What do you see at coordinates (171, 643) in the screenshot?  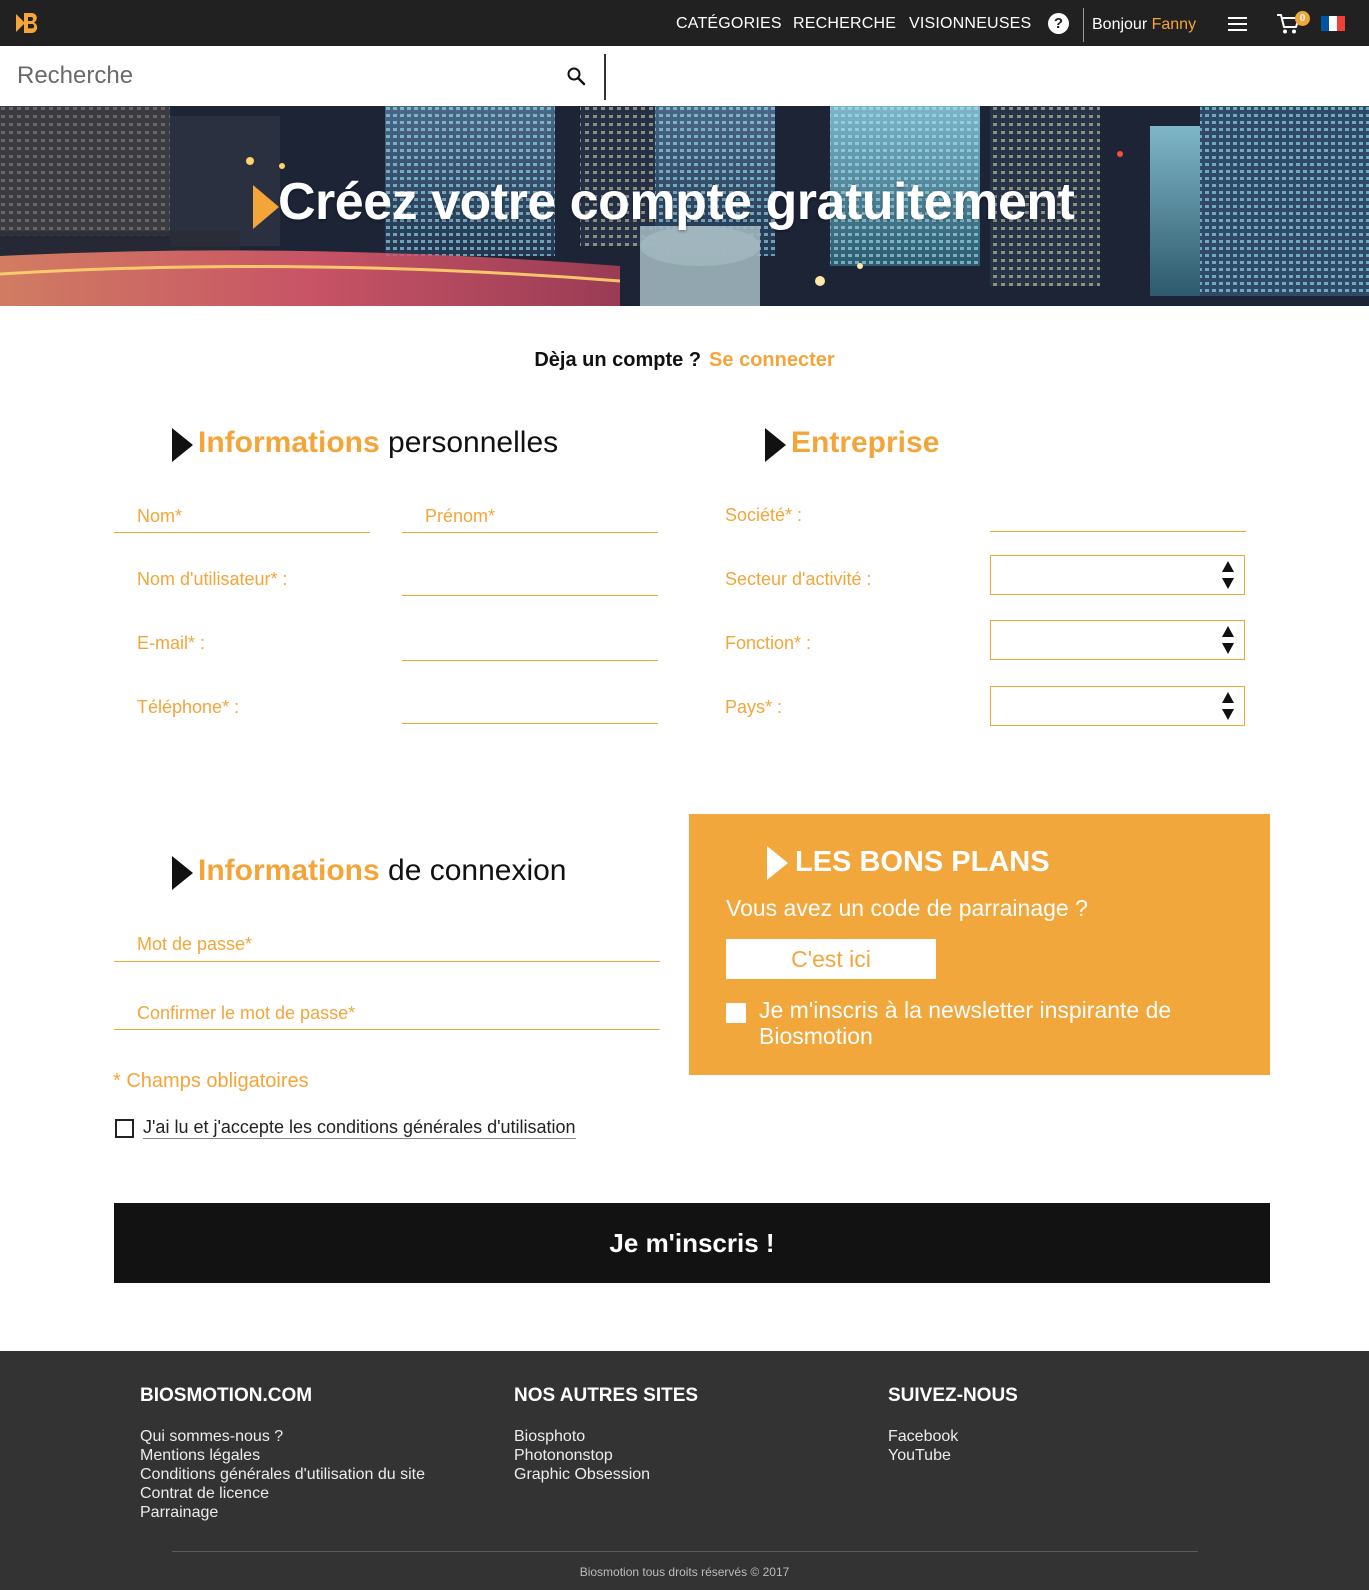 I see `email-label: E-mail* :` at bounding box center [171, 643].